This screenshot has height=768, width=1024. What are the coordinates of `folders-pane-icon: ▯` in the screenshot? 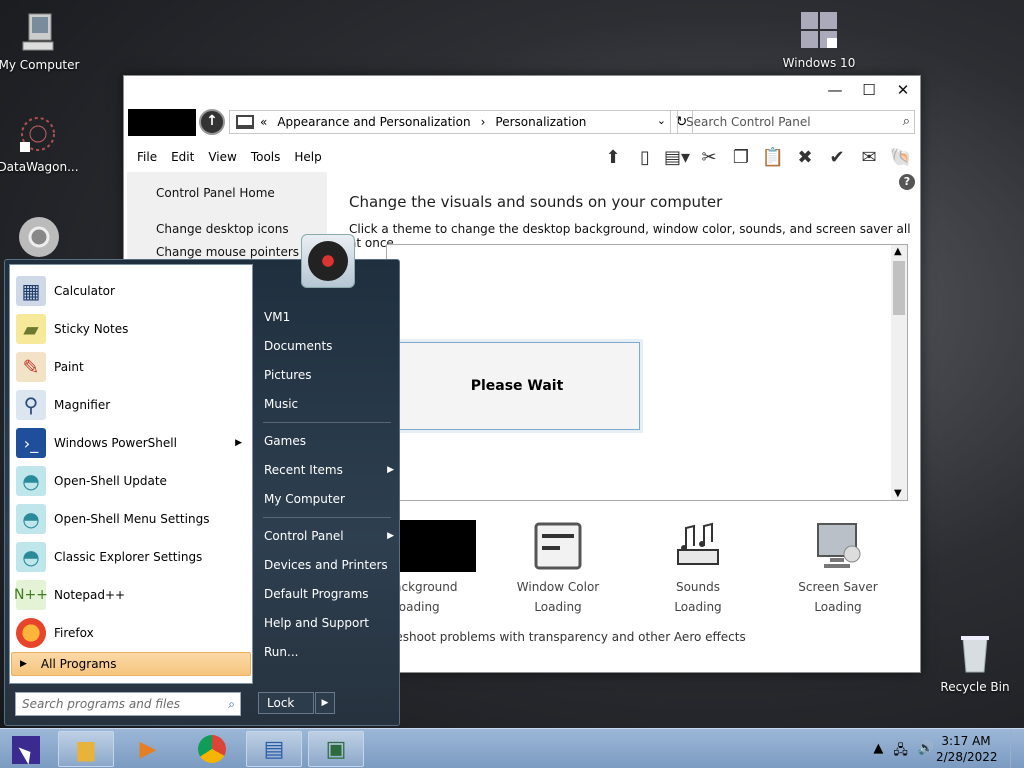 It's located at (645, 157).